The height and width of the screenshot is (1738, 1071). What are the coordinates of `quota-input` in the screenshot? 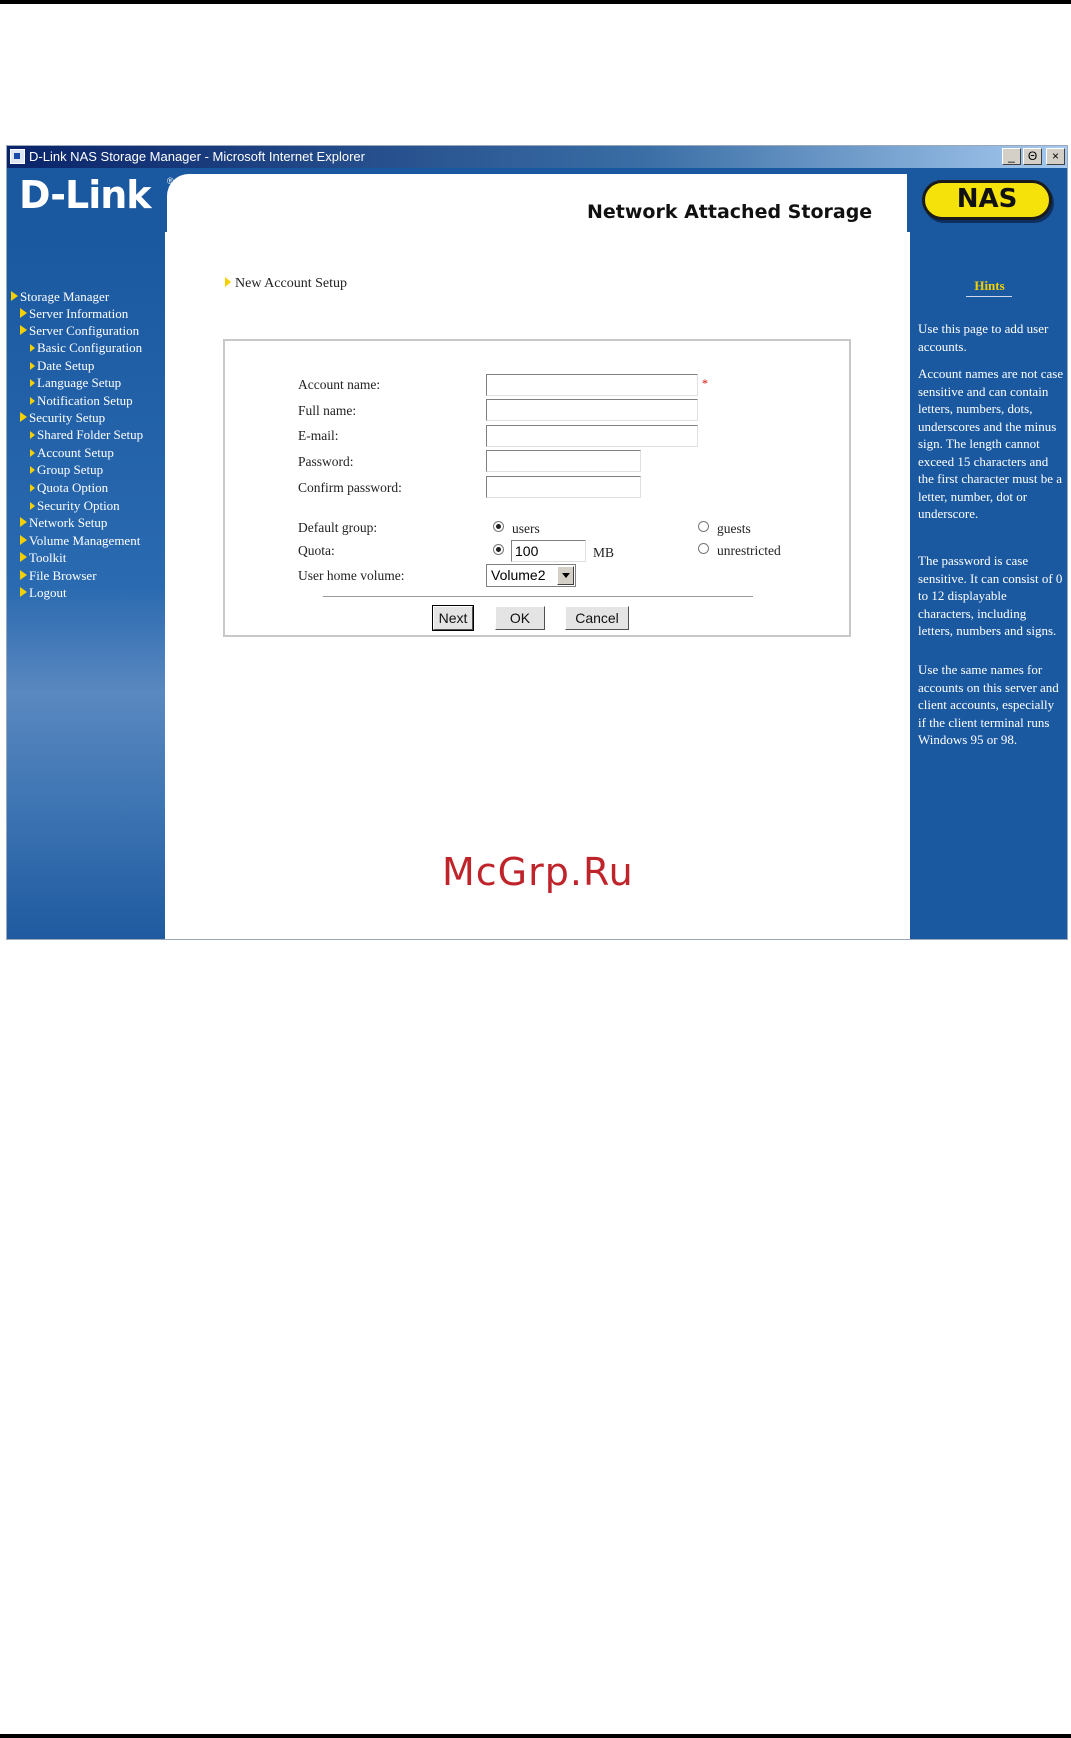 It's located at (548, 551).